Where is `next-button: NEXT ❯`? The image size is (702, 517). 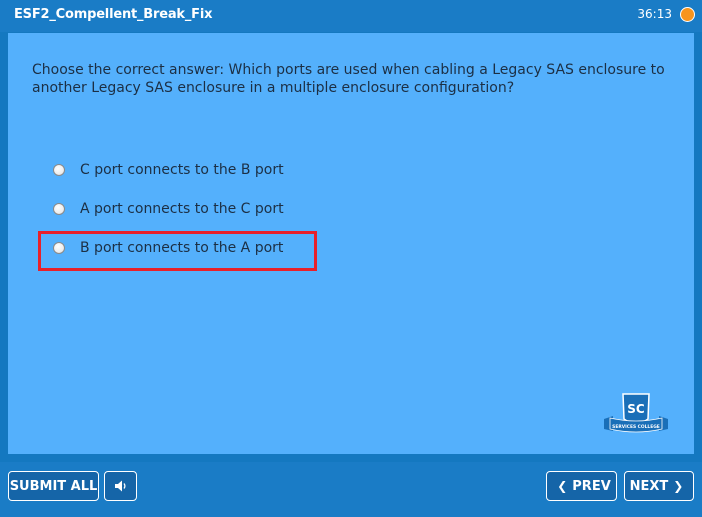 next-button: NEXT ❯ is located at coordinates (659, 486).